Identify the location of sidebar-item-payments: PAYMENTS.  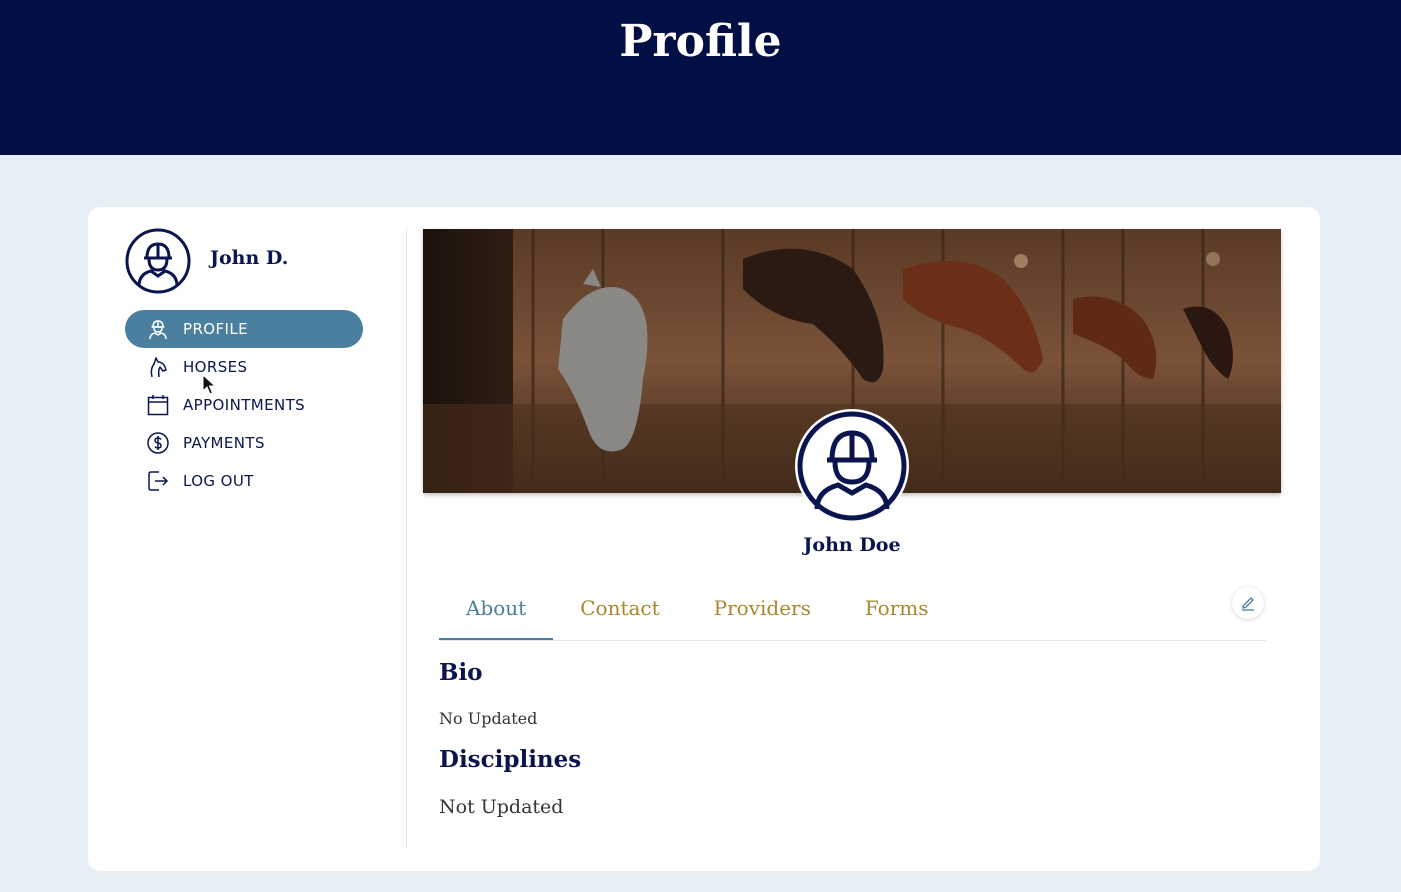
(244, 443).